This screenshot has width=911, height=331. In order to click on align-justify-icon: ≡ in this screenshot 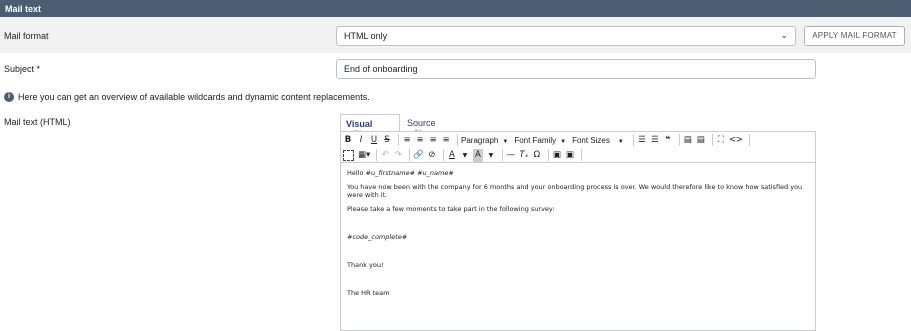, I will do `click(446, 140)`.